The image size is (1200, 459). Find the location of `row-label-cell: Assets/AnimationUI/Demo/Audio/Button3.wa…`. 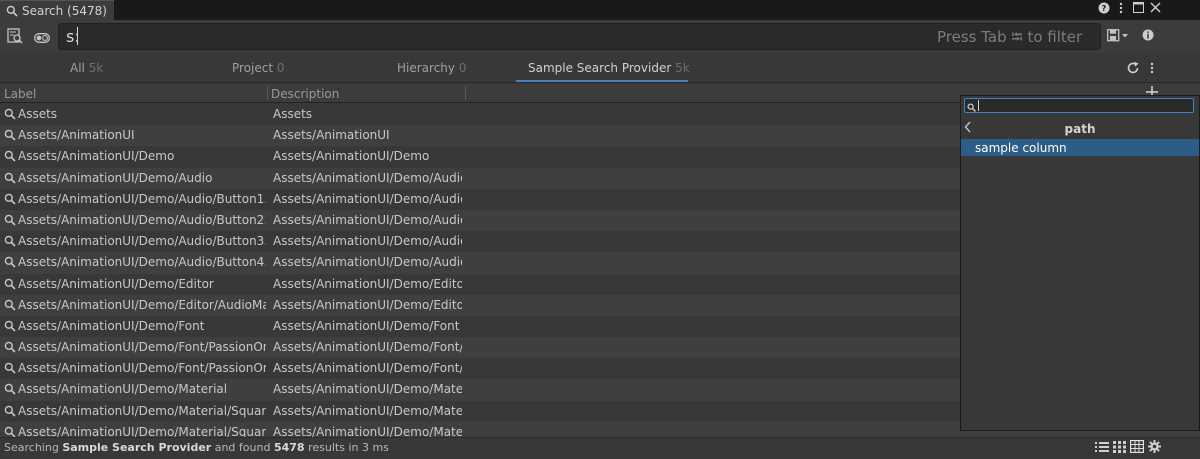

row-label-cell: Assets/AnimationUI/Demo/Audio/Button3.wa… is located at coordinates (135, 241).